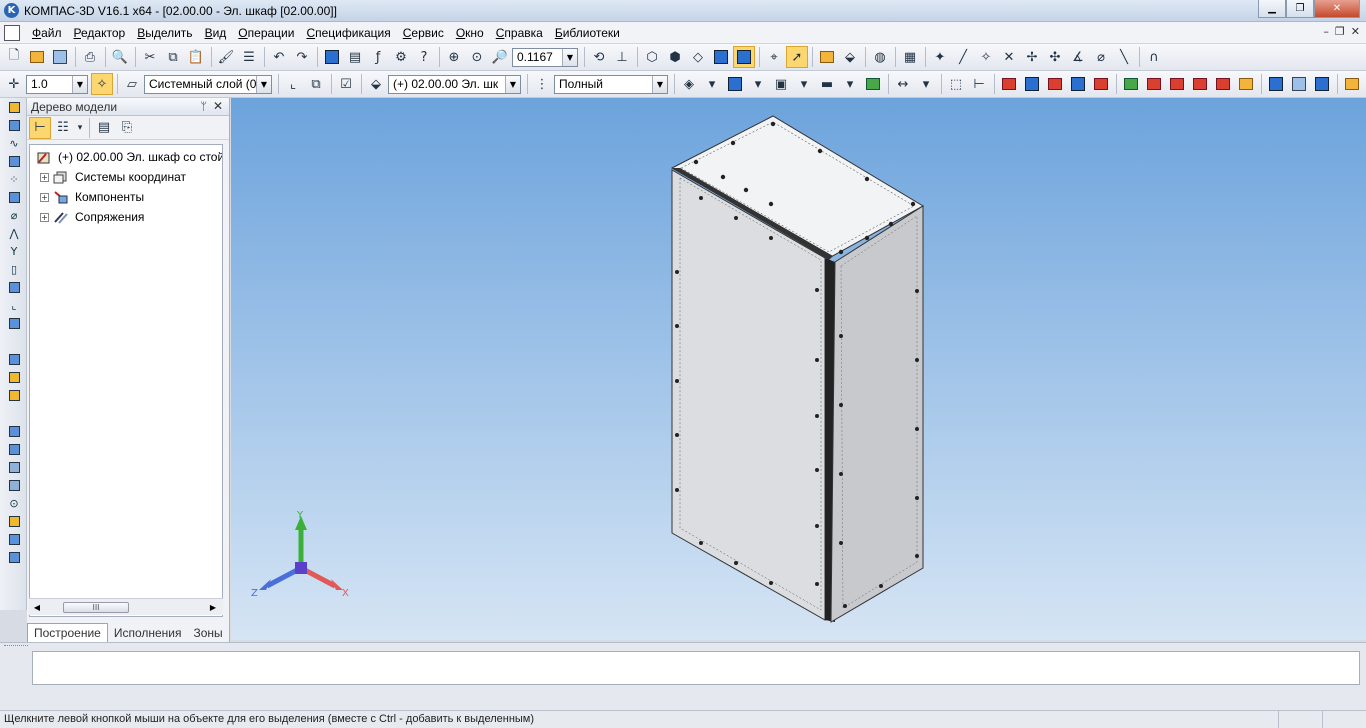  Describe the element at coordinates (279, 57) in the screenshot. I see `undo-icon: ↶` at that location.